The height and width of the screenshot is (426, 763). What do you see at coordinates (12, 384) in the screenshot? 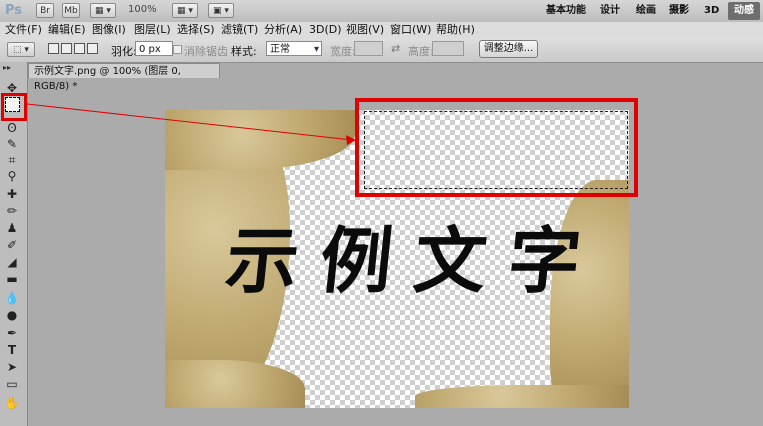
I see `shape-icon: ▭` at bounding box center [12, 384].